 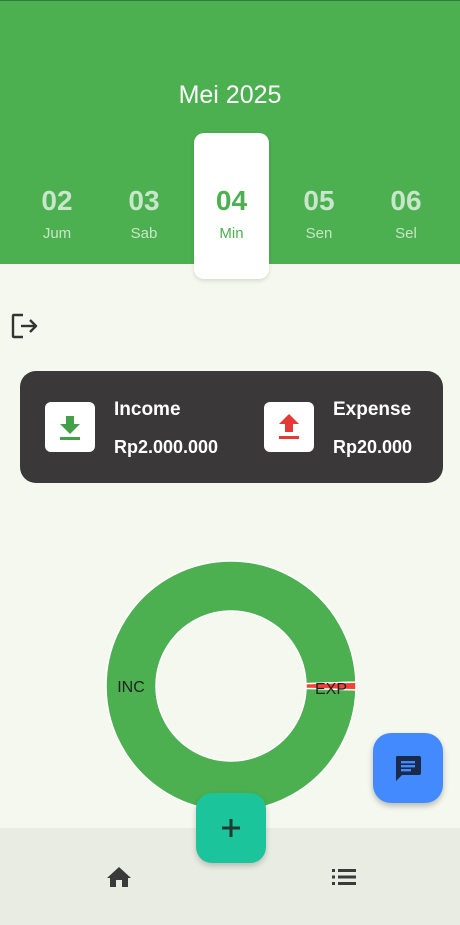 I want to click on date-number: 03, so click(x=144, y=200).